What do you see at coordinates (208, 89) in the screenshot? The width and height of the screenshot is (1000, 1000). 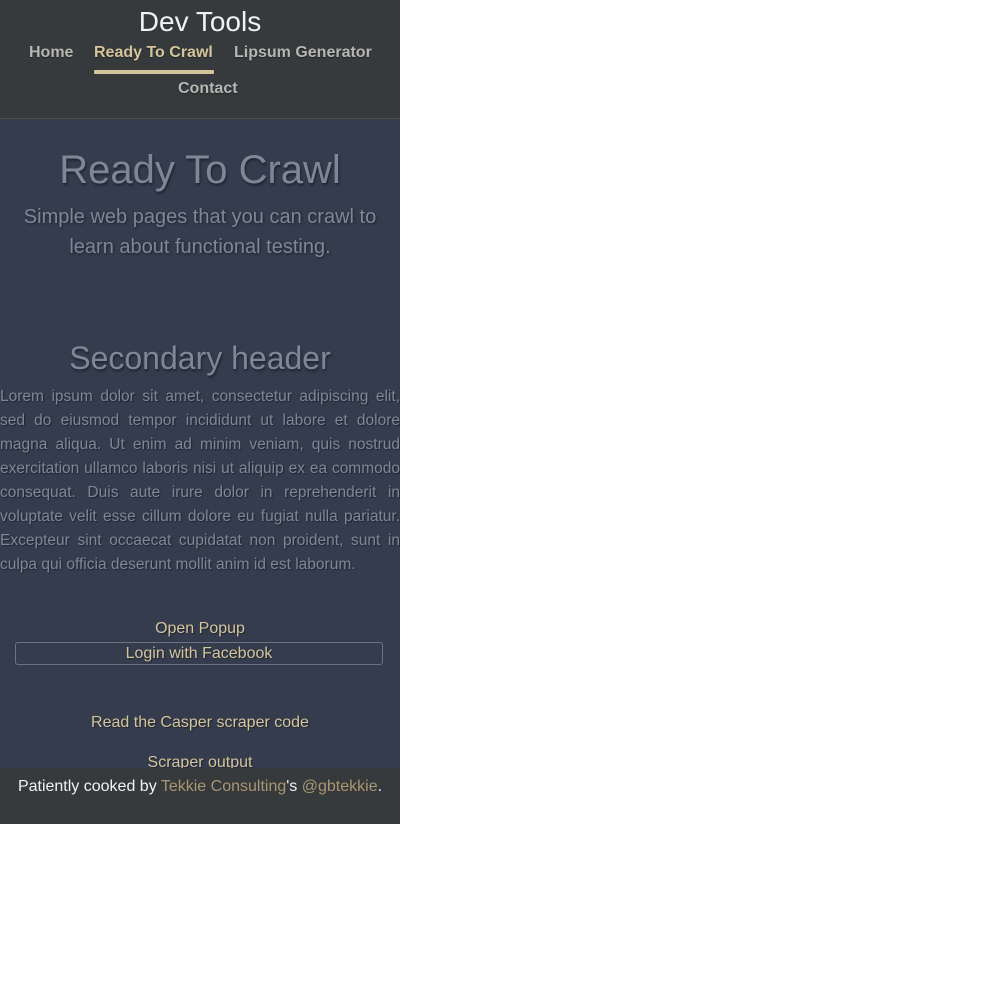 I see `nav-contact: Contact` at bounding box center [208, 89].